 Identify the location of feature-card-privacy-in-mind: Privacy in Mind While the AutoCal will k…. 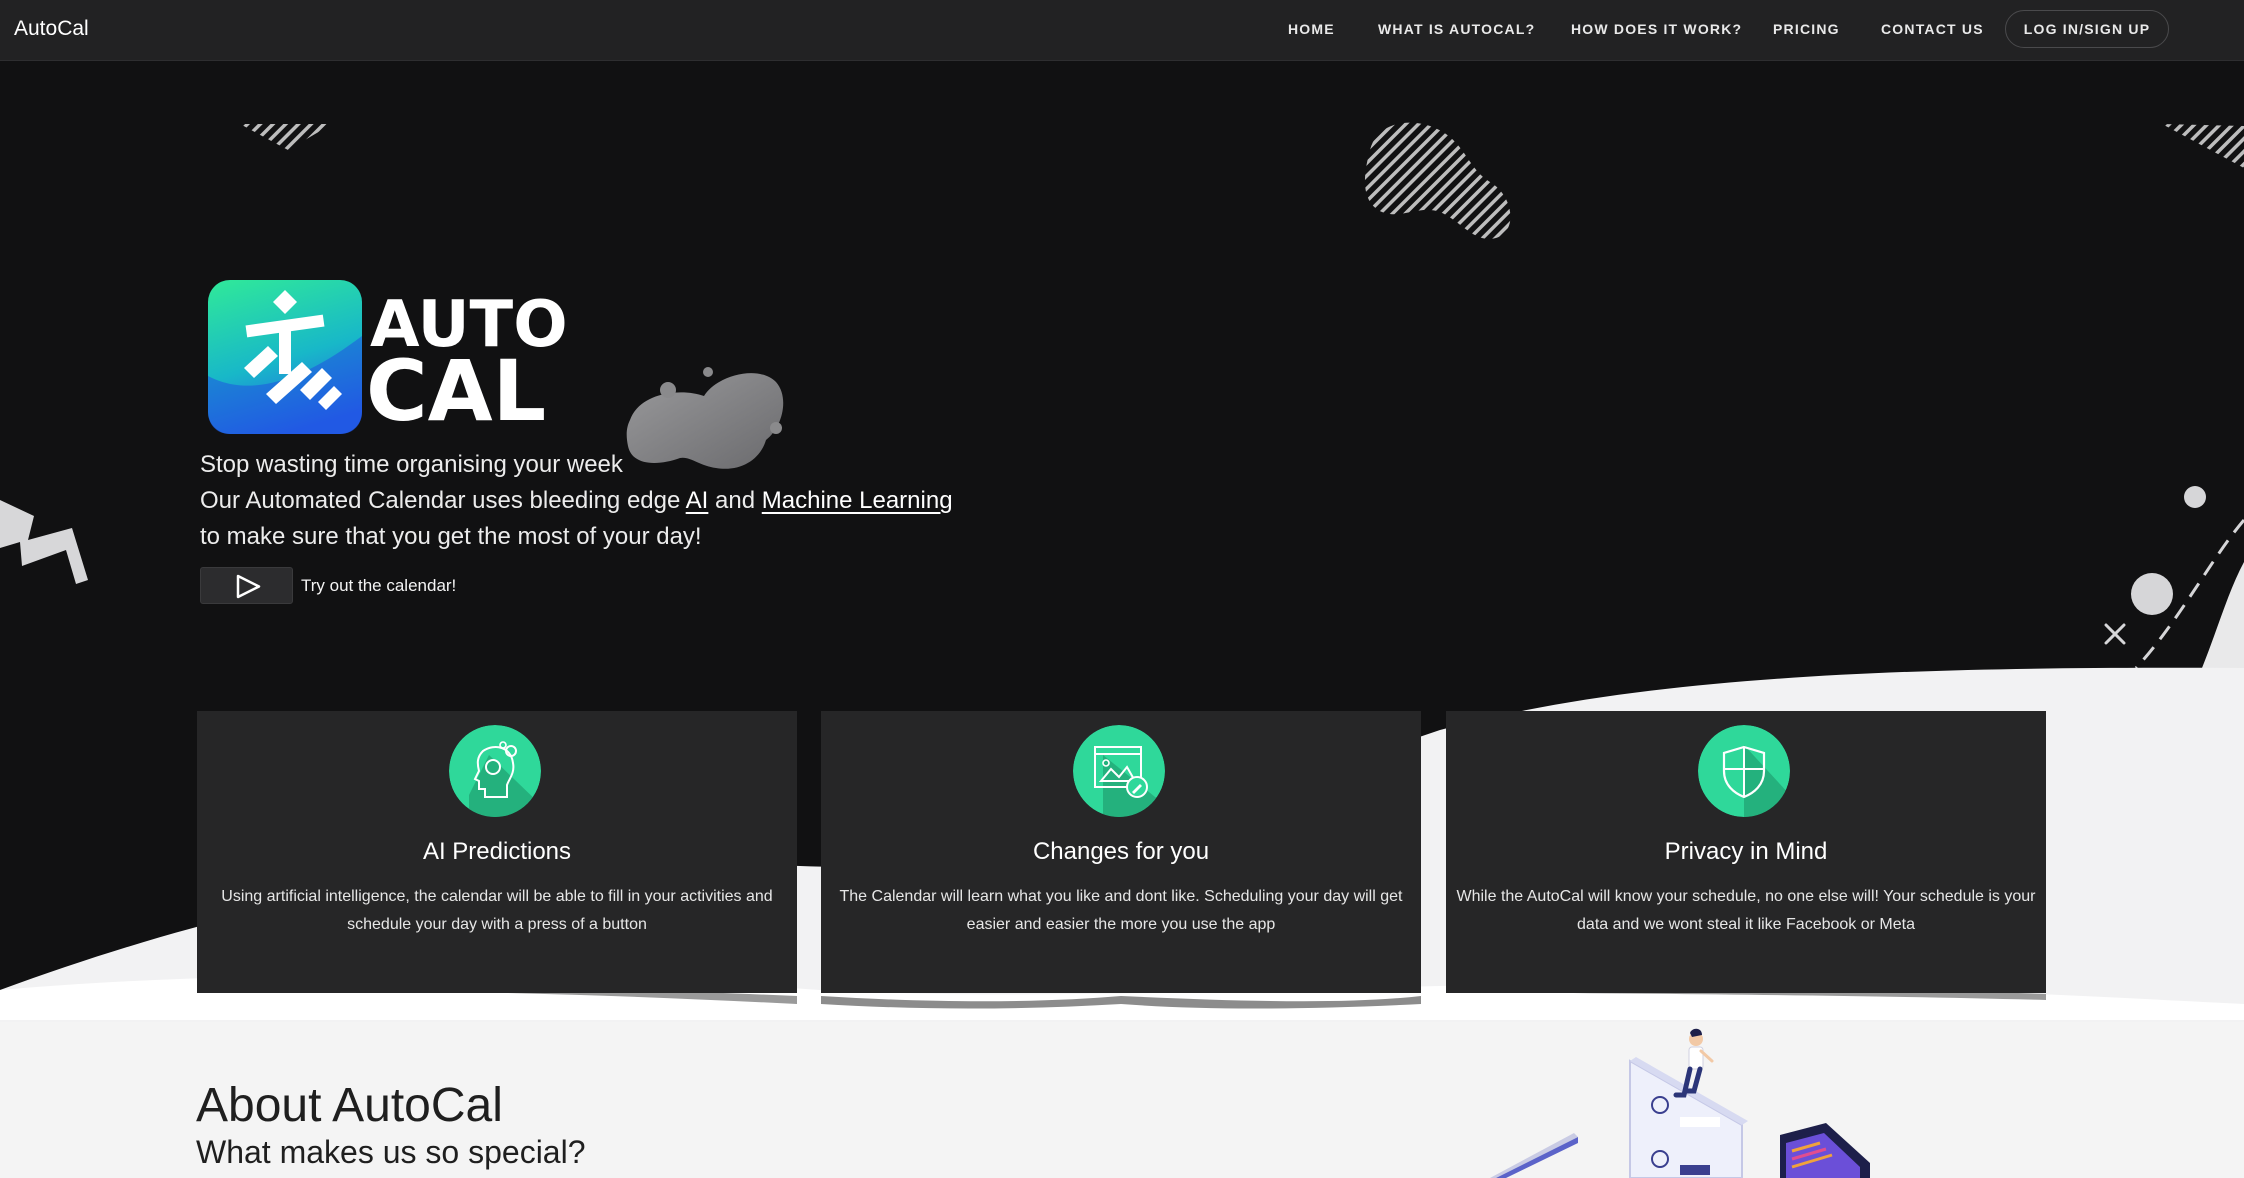
(1746, 852).